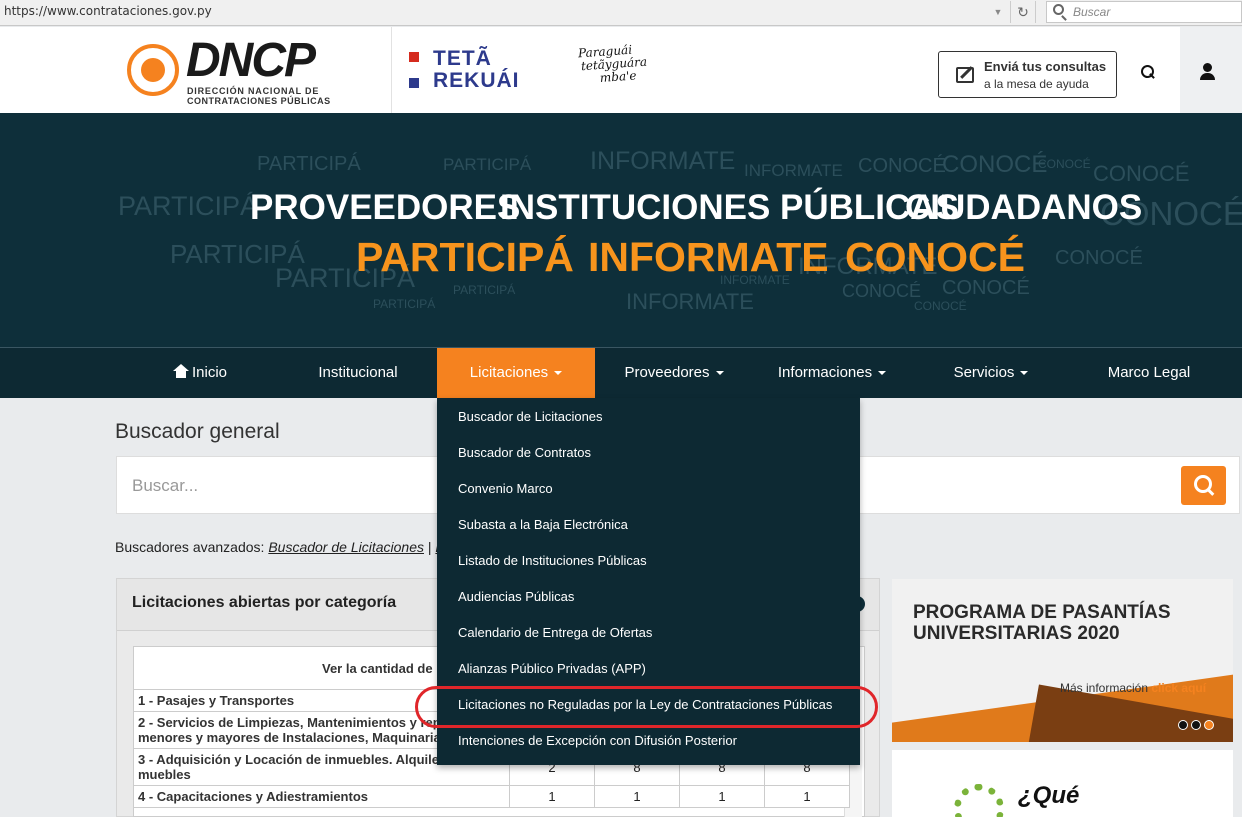 The image size is (1242, 817). I want to click on nav-institucional: Institucional, so click(358, 373).